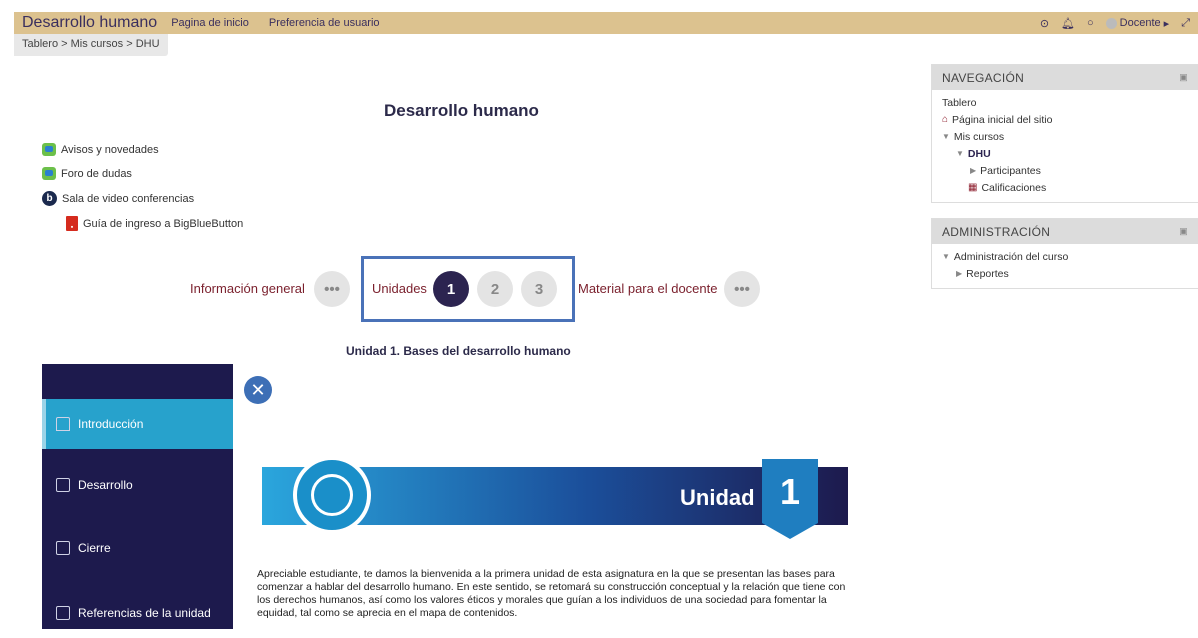 Image resolution: width=1198 pixels, height=638 pixels. I want to click on block-title: ADMINISTRACIÓN, so click(996, 231).